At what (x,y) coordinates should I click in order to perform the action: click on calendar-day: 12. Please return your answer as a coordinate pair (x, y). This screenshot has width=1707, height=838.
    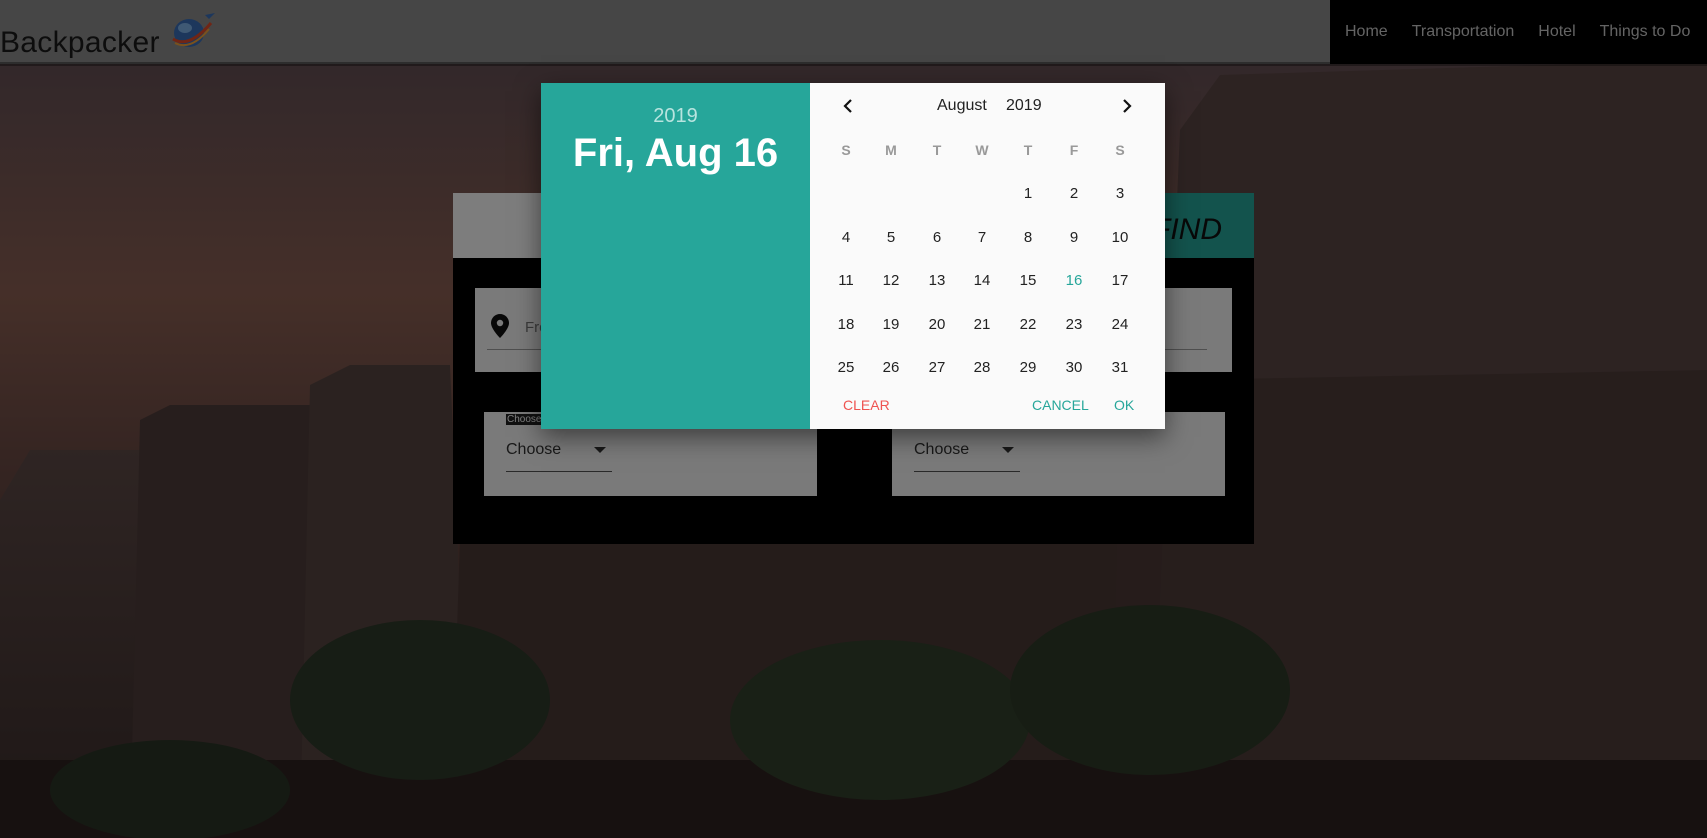
    Looking at the image, I should click on (891, 280).